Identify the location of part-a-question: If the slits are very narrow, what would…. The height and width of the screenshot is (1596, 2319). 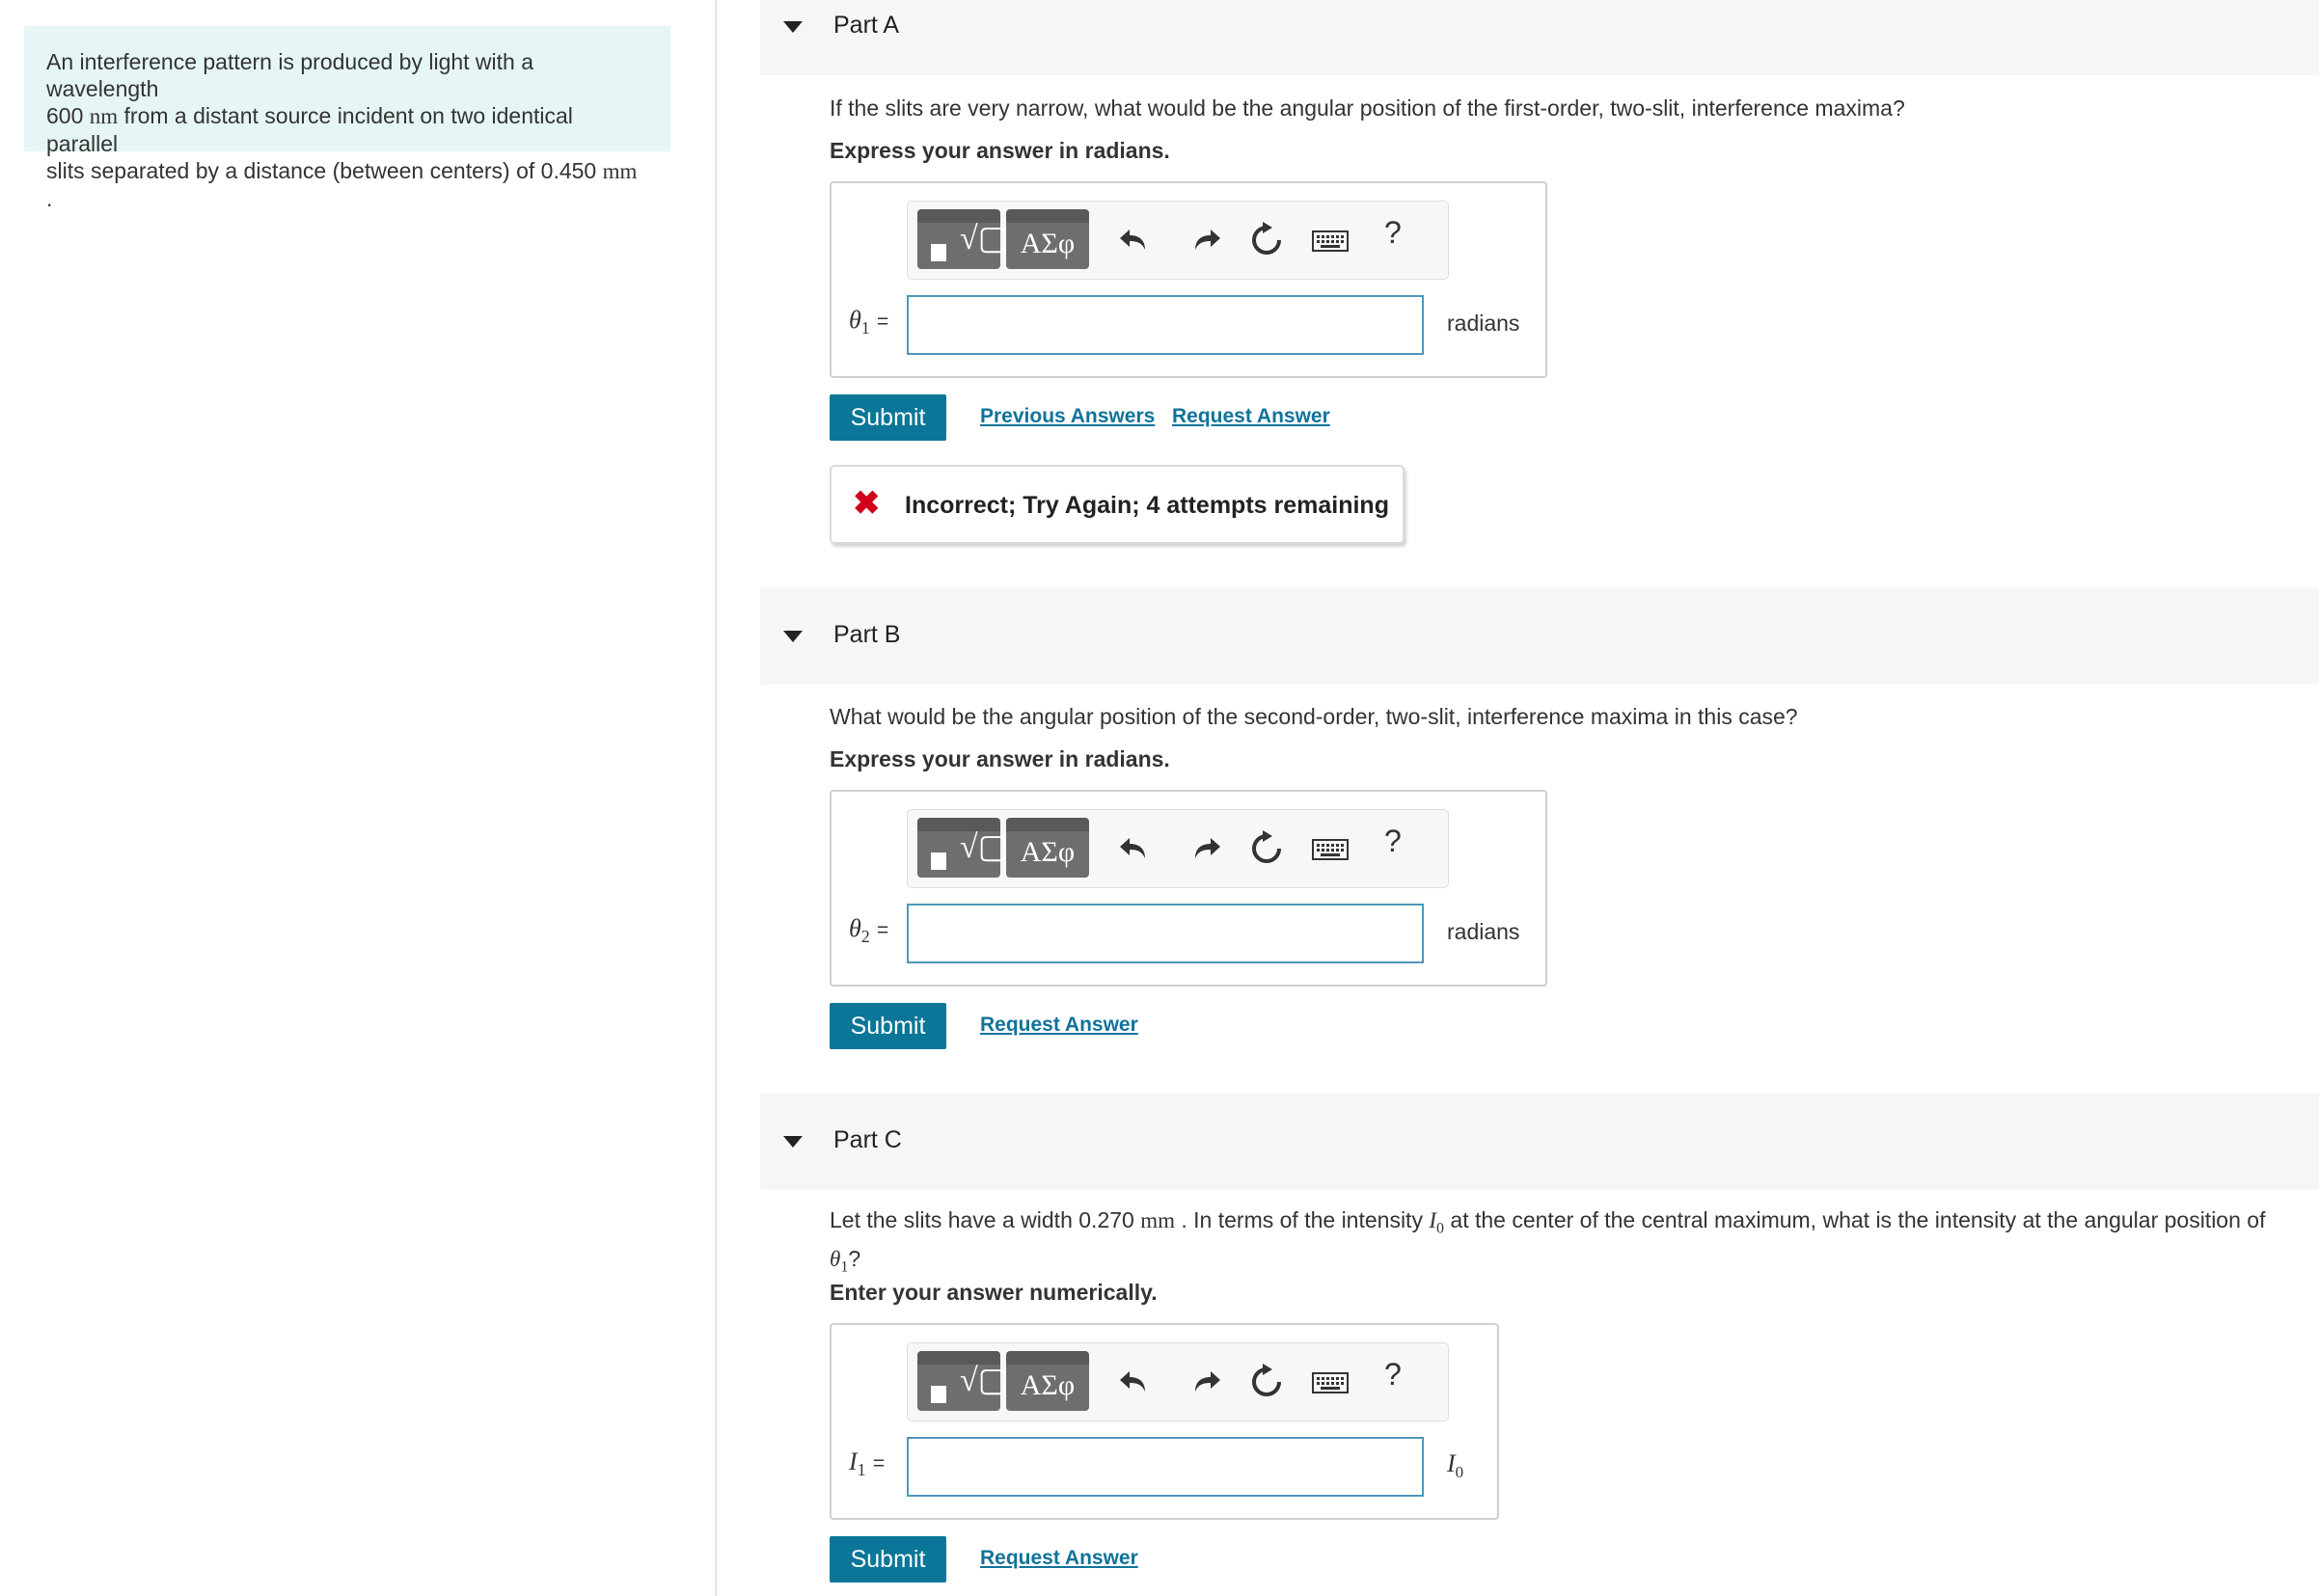
(1367, 108).